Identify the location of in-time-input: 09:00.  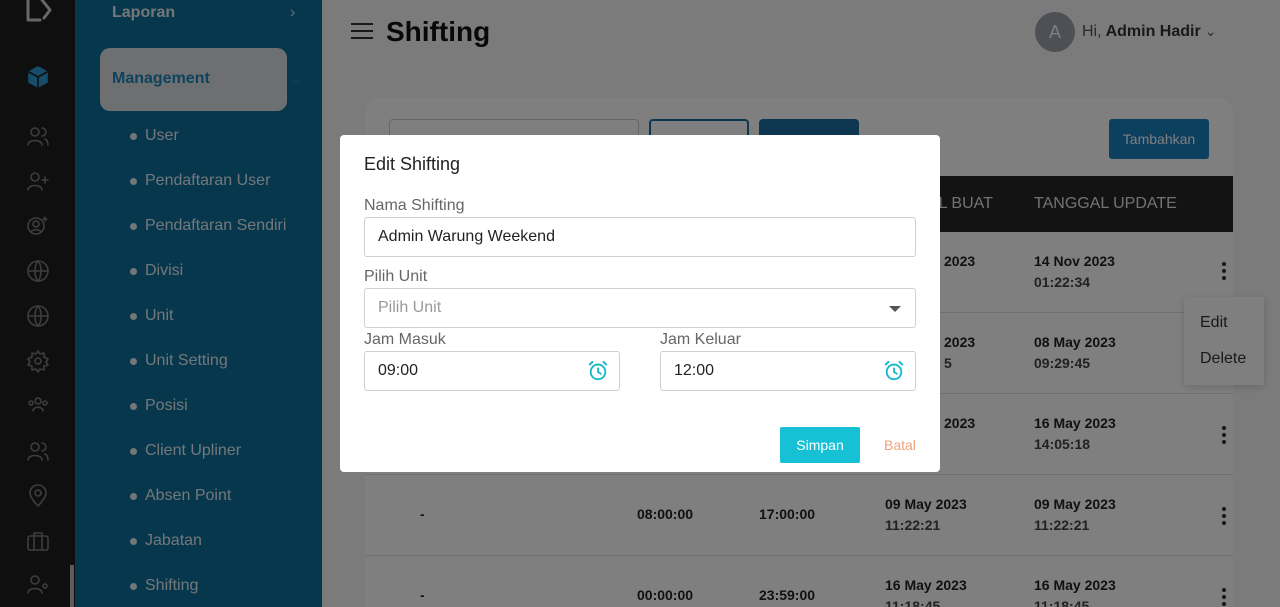
(492, 371).